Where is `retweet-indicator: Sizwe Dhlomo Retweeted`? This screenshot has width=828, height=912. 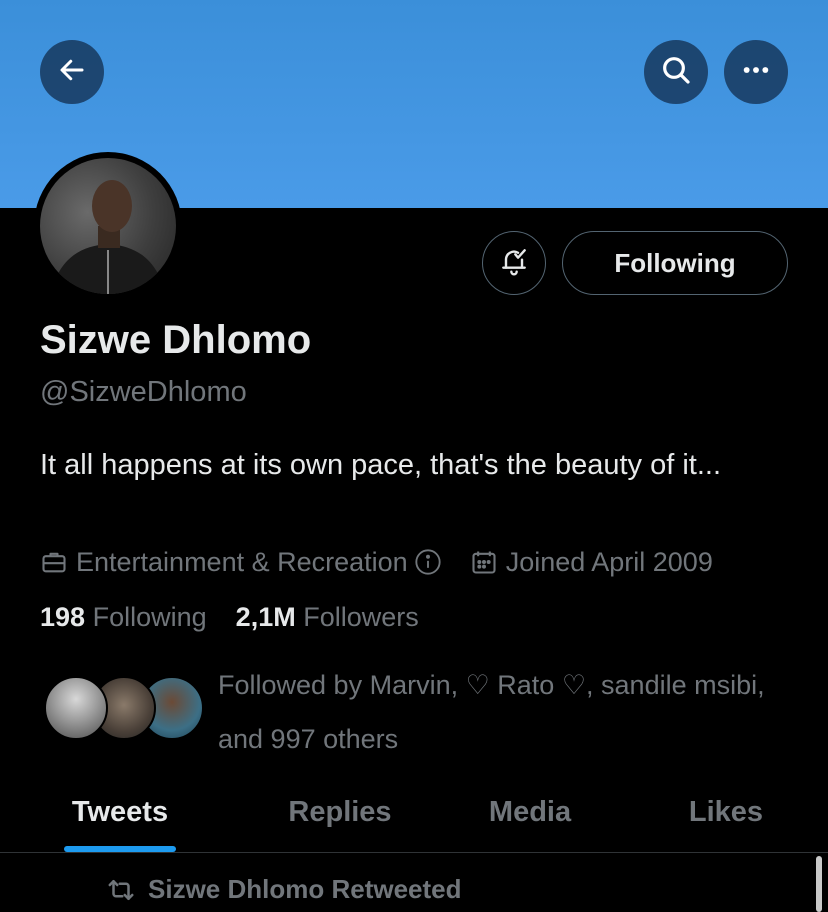
retweet-indicator: Sizwe Dhlomo Retweeted is located at coordinates (284, 889).